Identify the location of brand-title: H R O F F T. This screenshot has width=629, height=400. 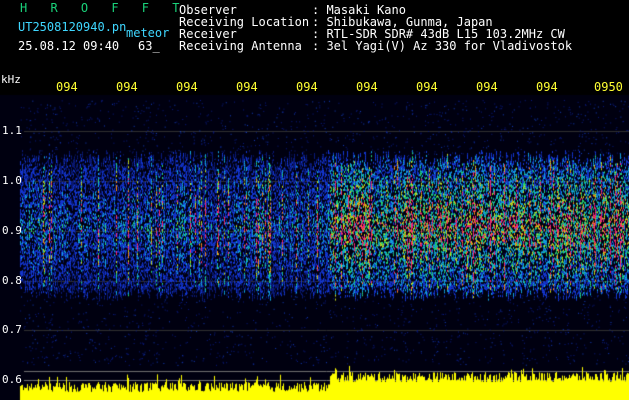
(104, 8).